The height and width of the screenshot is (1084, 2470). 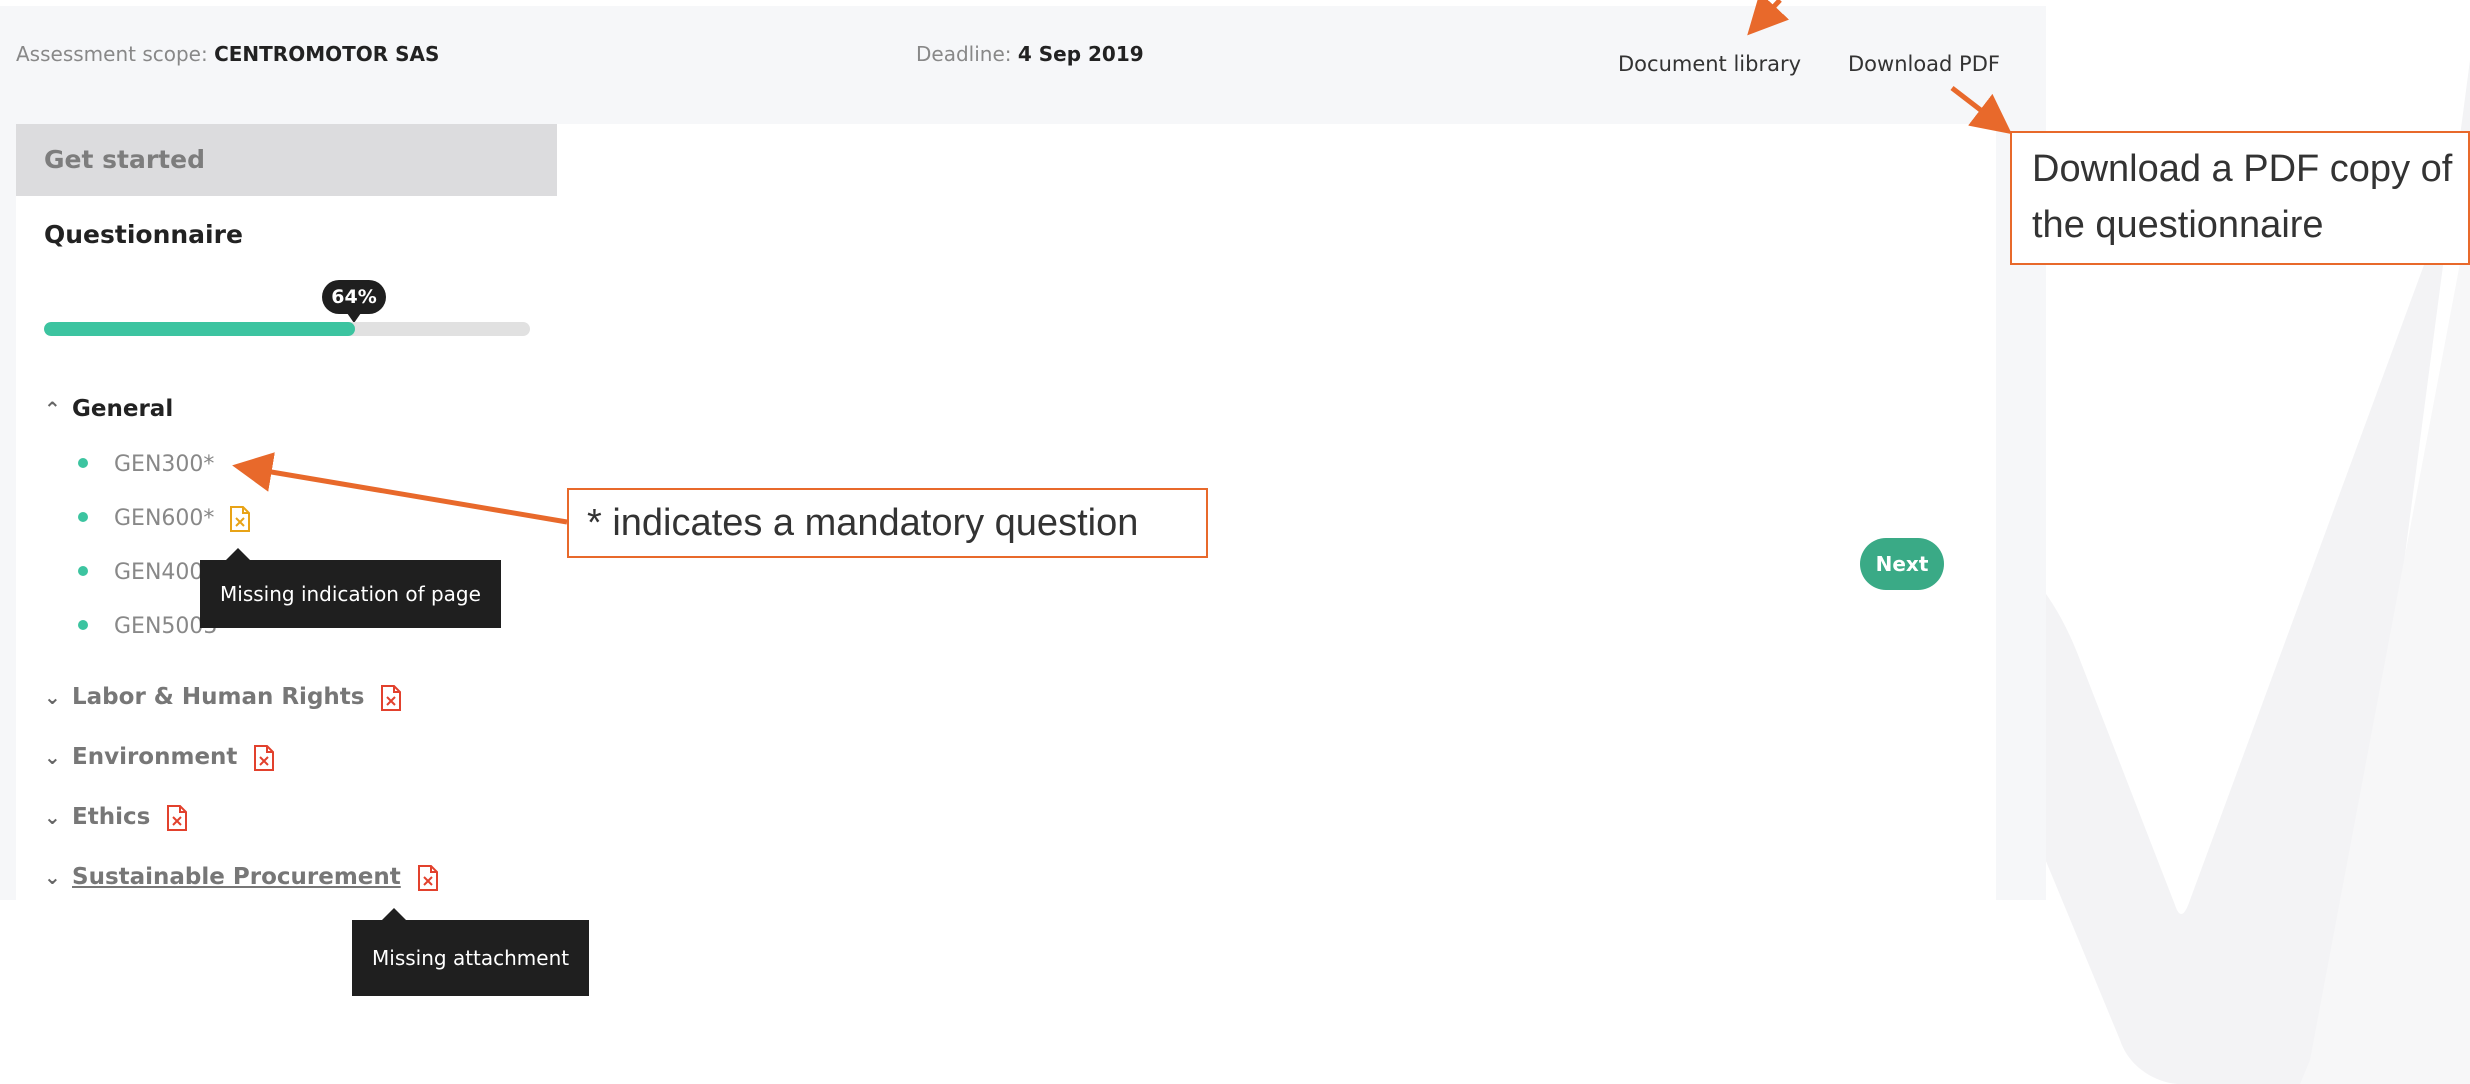 I want to click on callout-line: the questionnaire, so click(x=2178, y=225).